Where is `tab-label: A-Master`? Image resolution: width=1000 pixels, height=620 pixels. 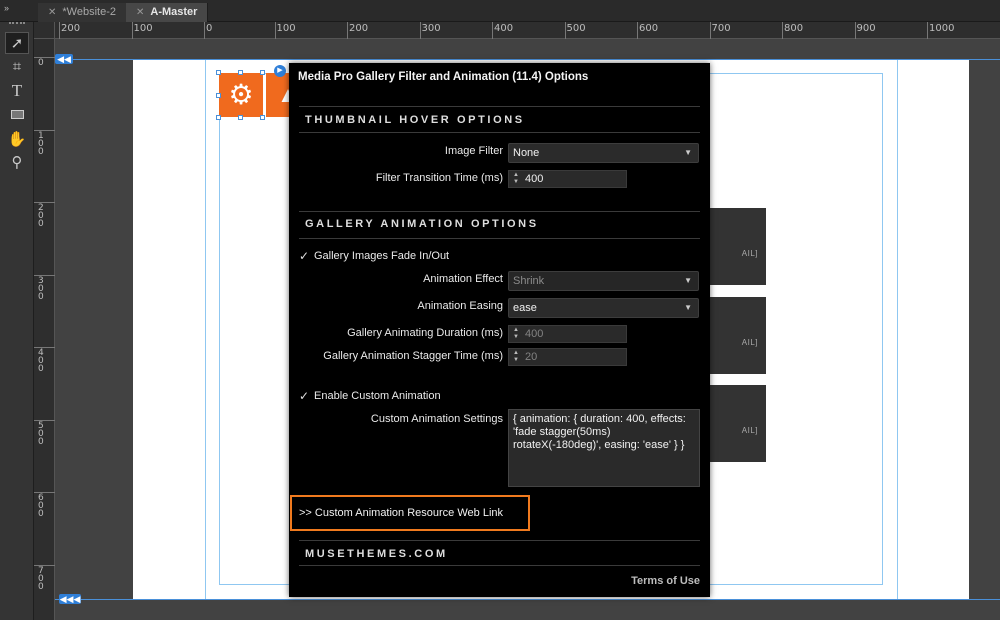 tab-label: A-Master is located at coordinates (174, 12).